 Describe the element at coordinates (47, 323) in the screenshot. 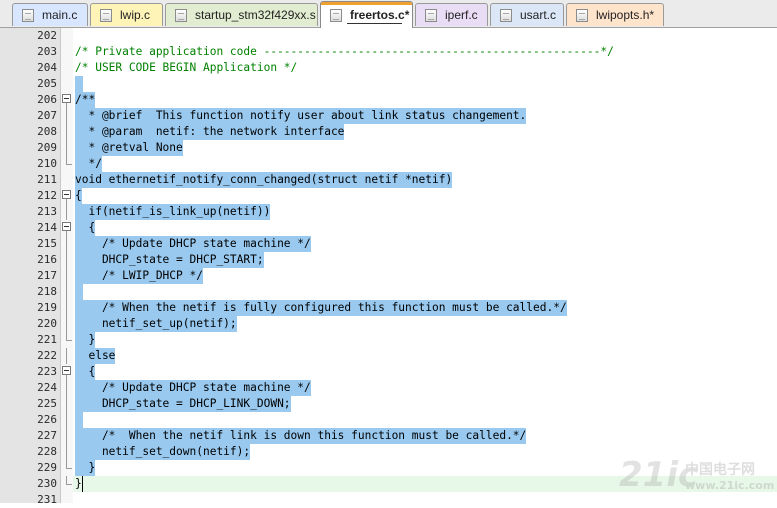

I see `line-number: 220` at that location.